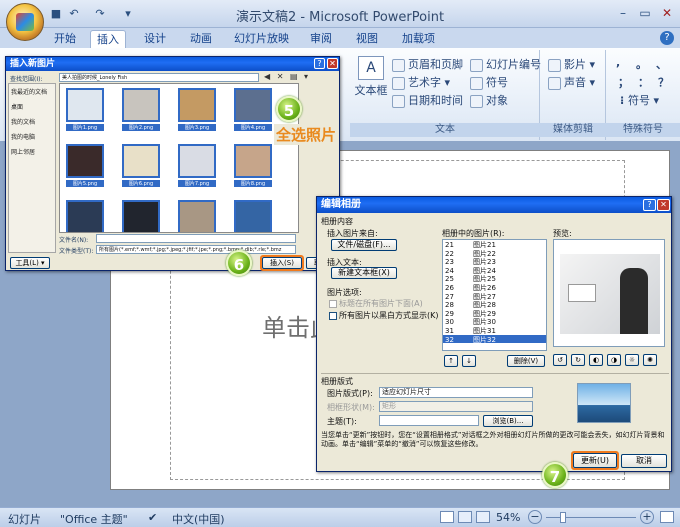  What do you see at coordinates (639, 100) in the screenshot?
I see `special-symbols-button: ⁝ 符号 ▾` at bounding box center [639, 100].